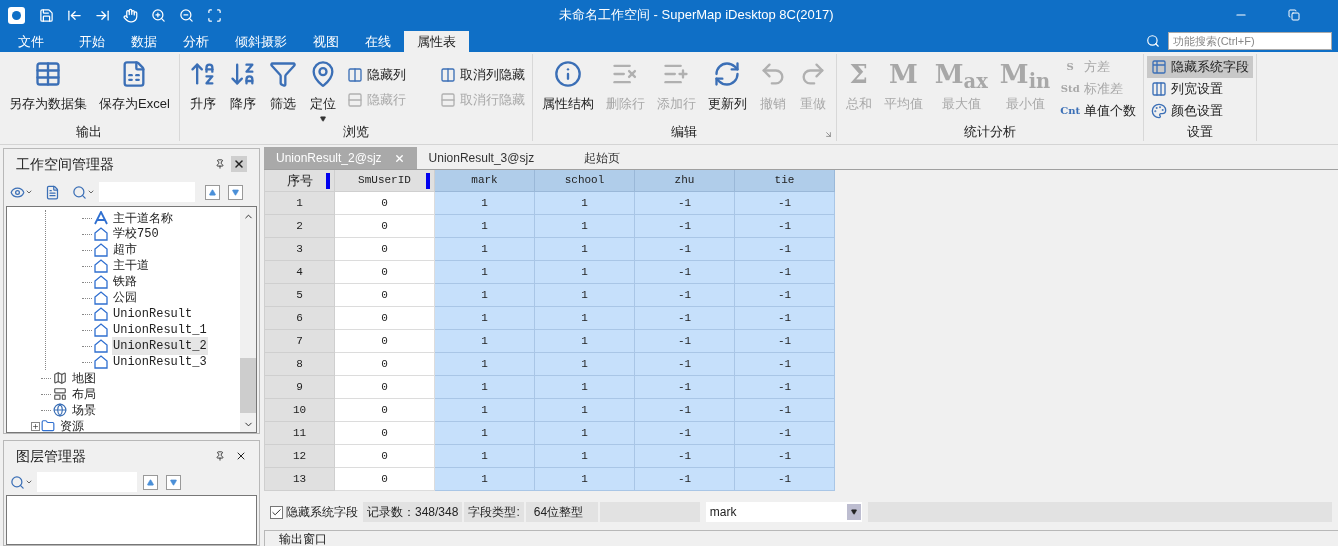 The width and height of the screenshot is (1338, 546). Describe the element at coordinates (276, 512) in the screenshot. I see `check-icon` at that location.